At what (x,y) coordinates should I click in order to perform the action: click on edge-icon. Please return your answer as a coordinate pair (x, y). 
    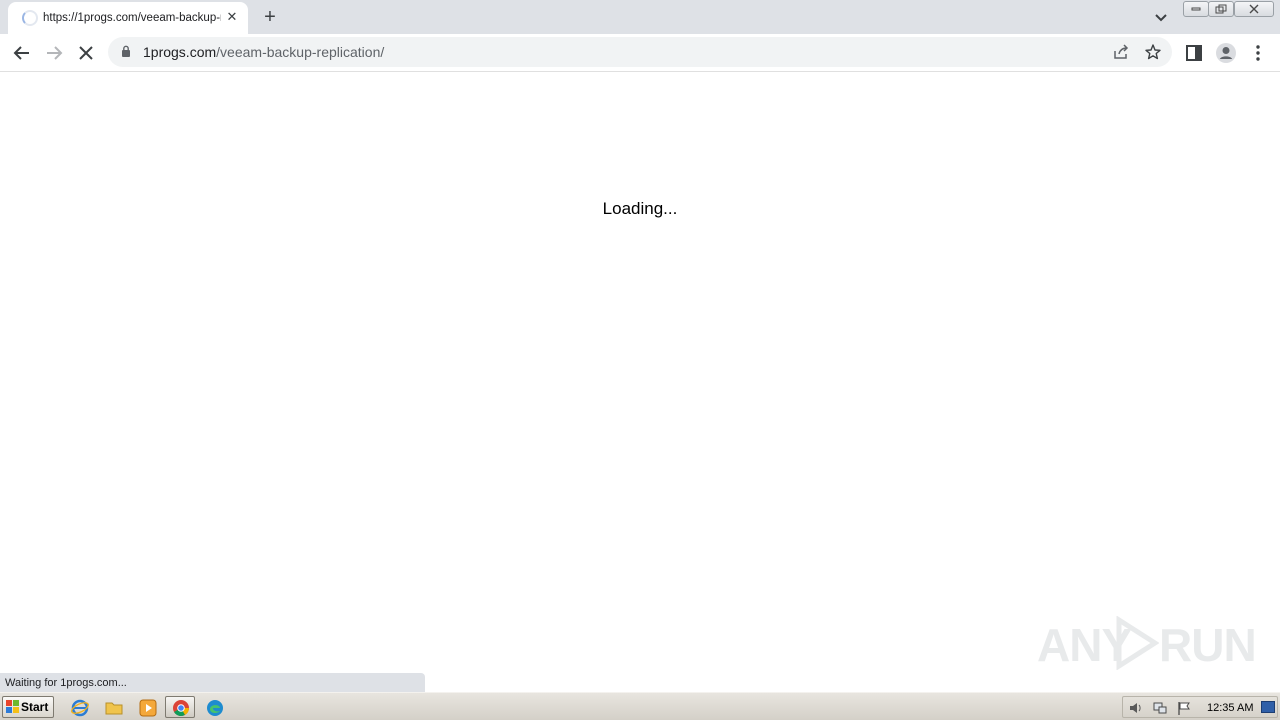
    Looking at the image, I should click on (215, 708).